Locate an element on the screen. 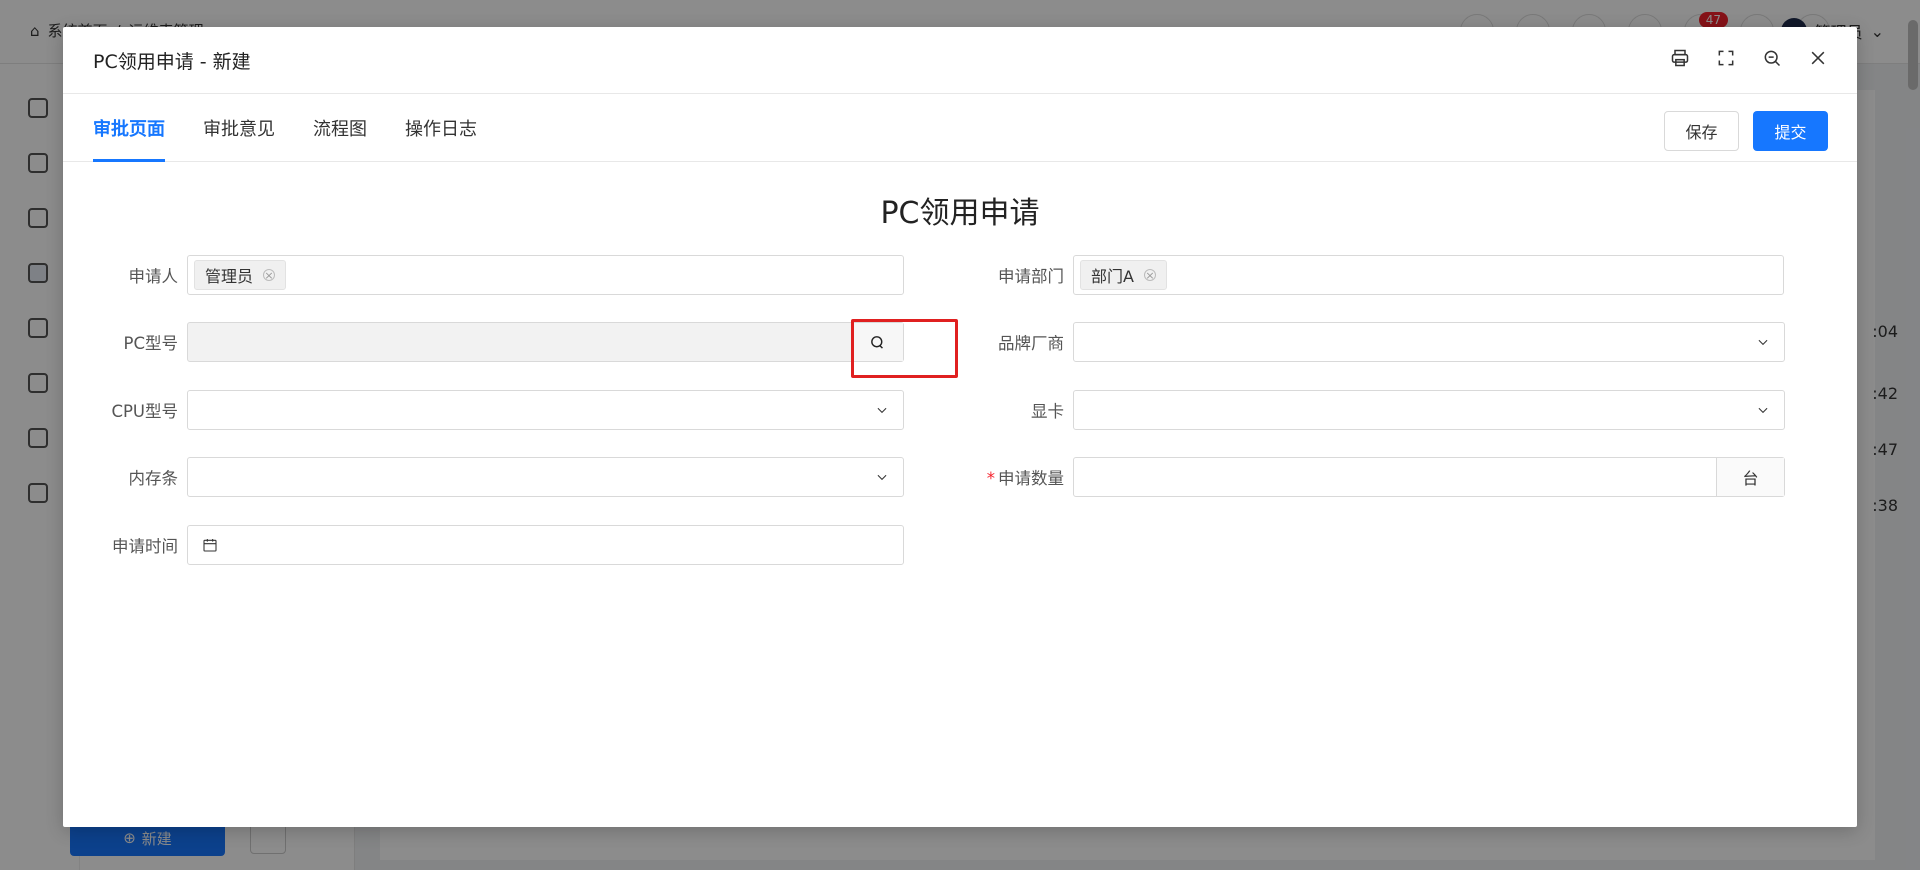 This screenshot has height=870, width=1920. form-title: PC领用申请 is located at coordinates (960, 213).